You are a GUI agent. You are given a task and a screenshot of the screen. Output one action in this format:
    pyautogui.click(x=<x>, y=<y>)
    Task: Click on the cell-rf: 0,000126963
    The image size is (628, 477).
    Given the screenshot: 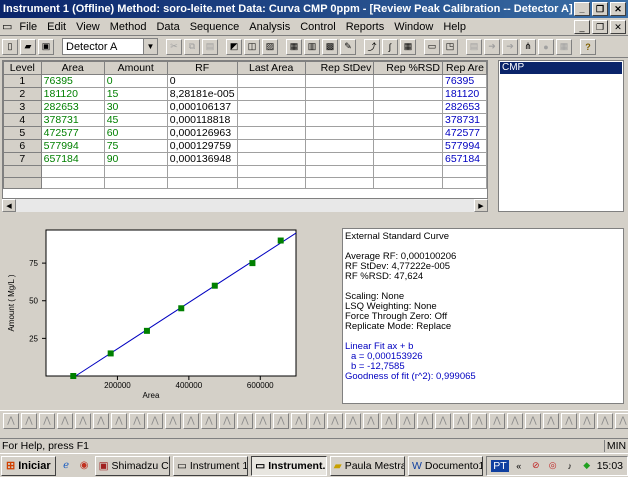 What is the action you would take?
    pyautogui.click(x=202, y=133)
    